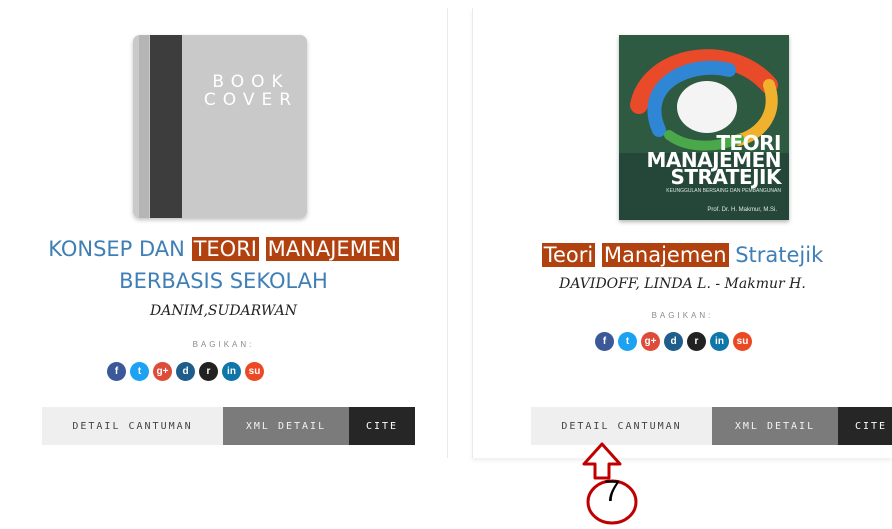  What do you see at coordinates (665, 255) in the screenshot?
I see `title-highlight: Manajemen` at bounding box center [665, 255].